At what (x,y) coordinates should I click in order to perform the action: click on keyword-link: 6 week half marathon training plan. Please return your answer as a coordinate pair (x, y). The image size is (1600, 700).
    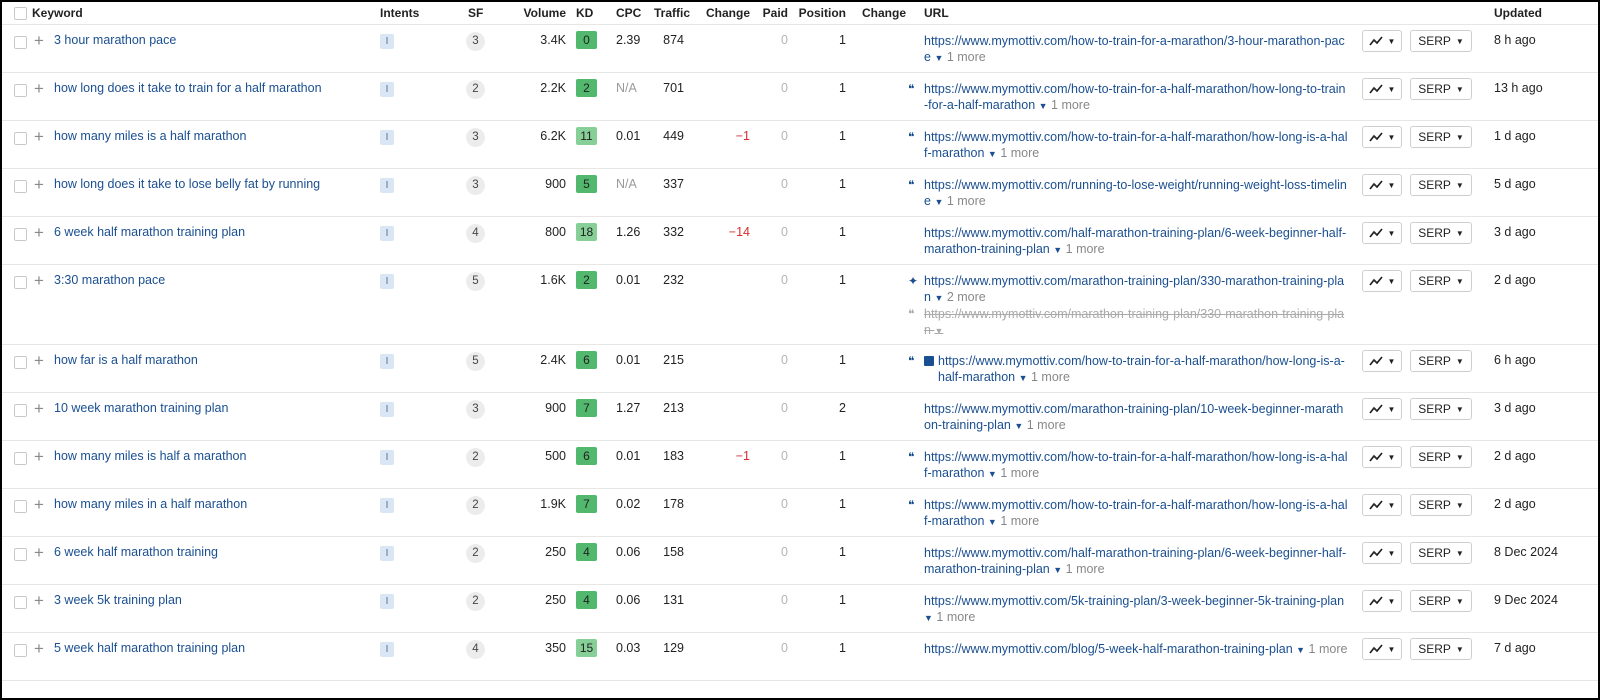
    Looking at the image, I should click on (149, 232).